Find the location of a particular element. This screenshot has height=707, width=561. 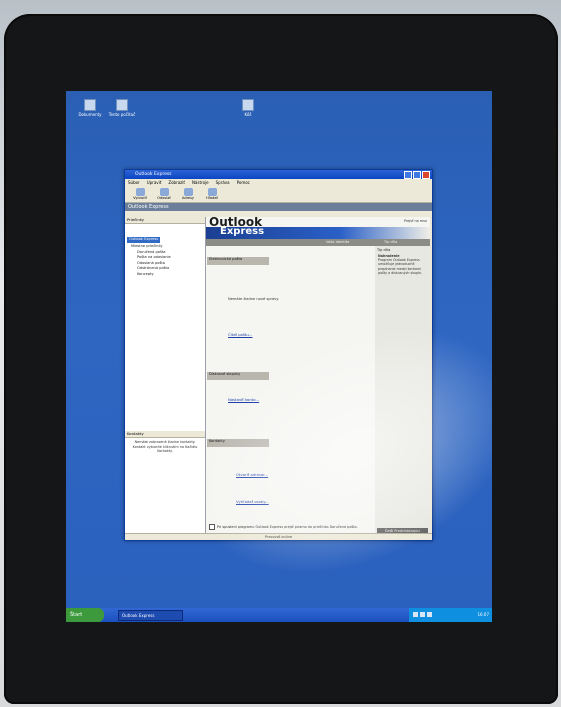

maximize-icon is located at coordinates (417, 175).